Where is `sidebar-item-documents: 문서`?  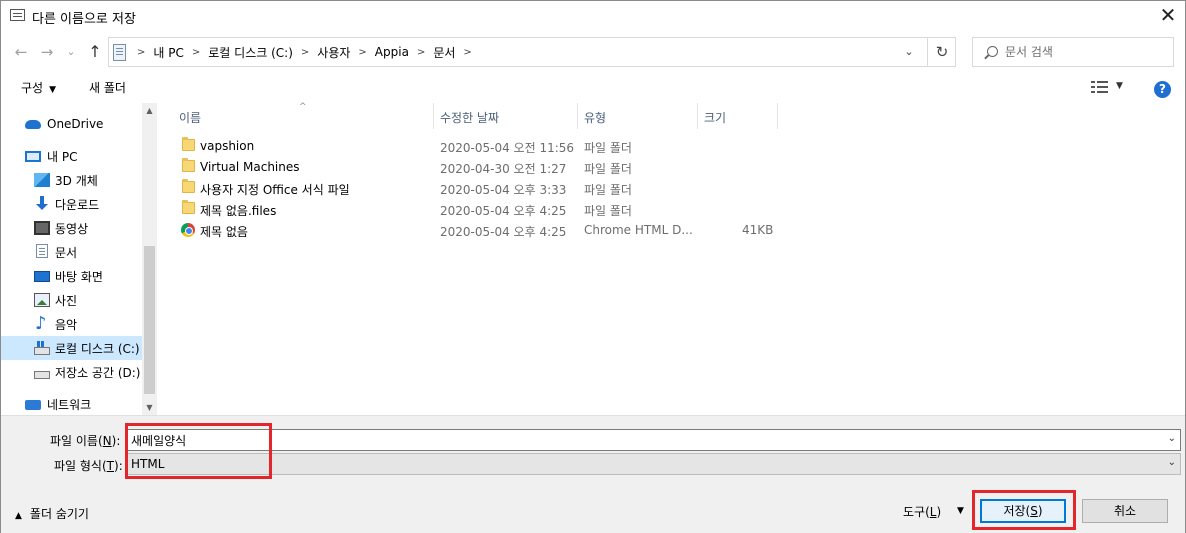 sidebar-item-documents: 문서 is located at coordinates (71, 252).